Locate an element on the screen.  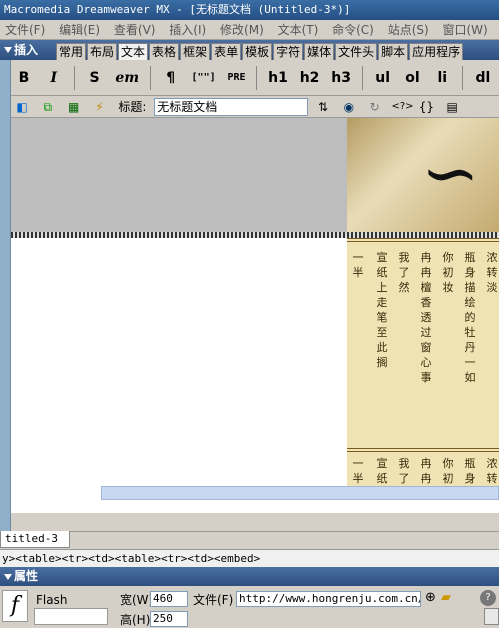
italic-button: I is located at coordinates (54, 78).